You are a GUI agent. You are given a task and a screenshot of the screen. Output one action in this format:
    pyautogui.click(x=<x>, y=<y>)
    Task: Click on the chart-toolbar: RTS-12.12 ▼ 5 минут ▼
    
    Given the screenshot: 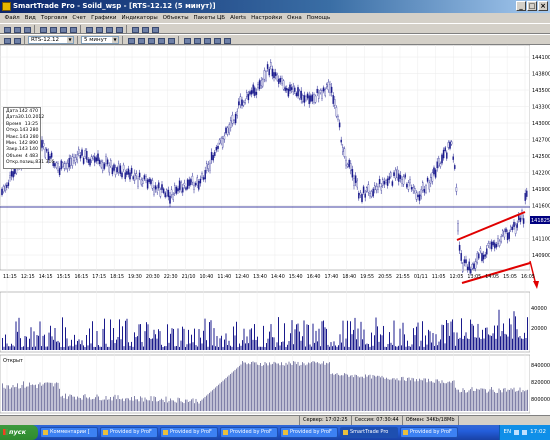 What is the action you would take?
    pyautogui.click(x=275, y=39)
    